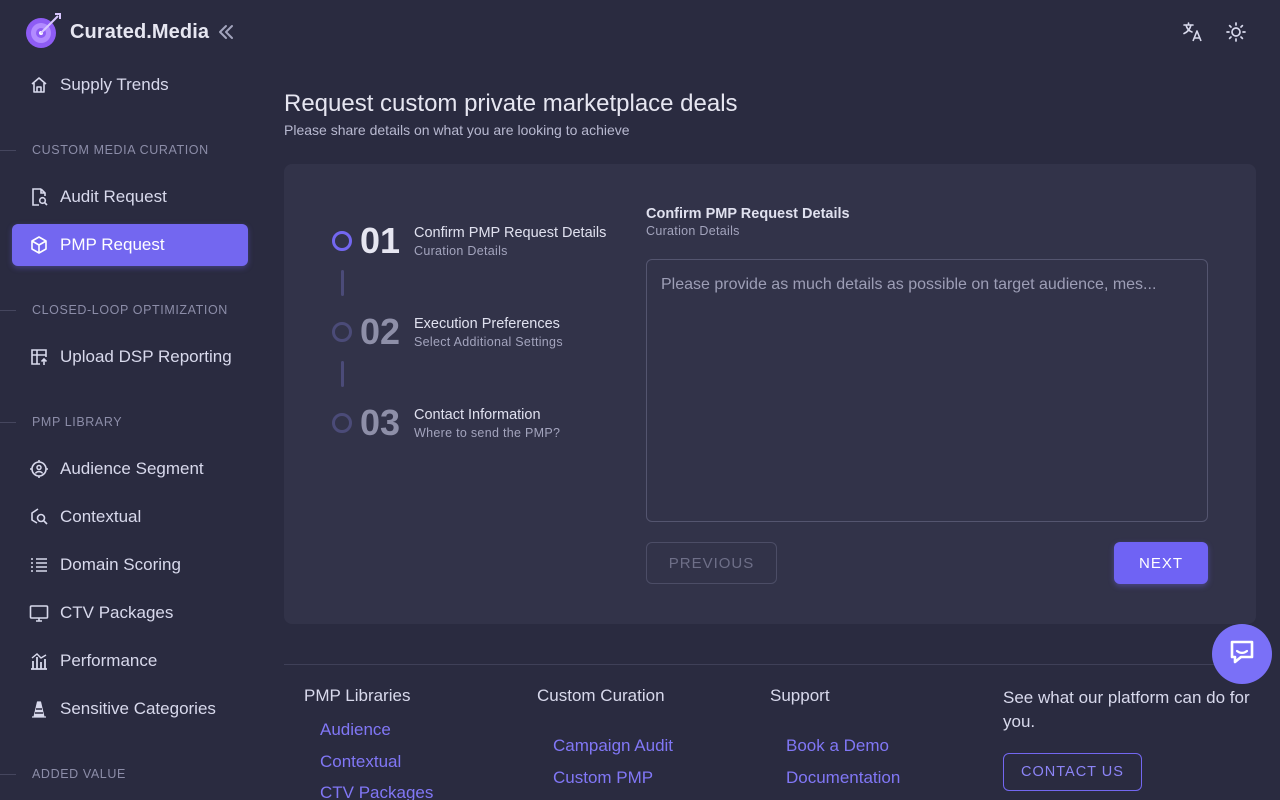 The image size is (1280, 800). I want to click on language-icon, so click(1193, 32).